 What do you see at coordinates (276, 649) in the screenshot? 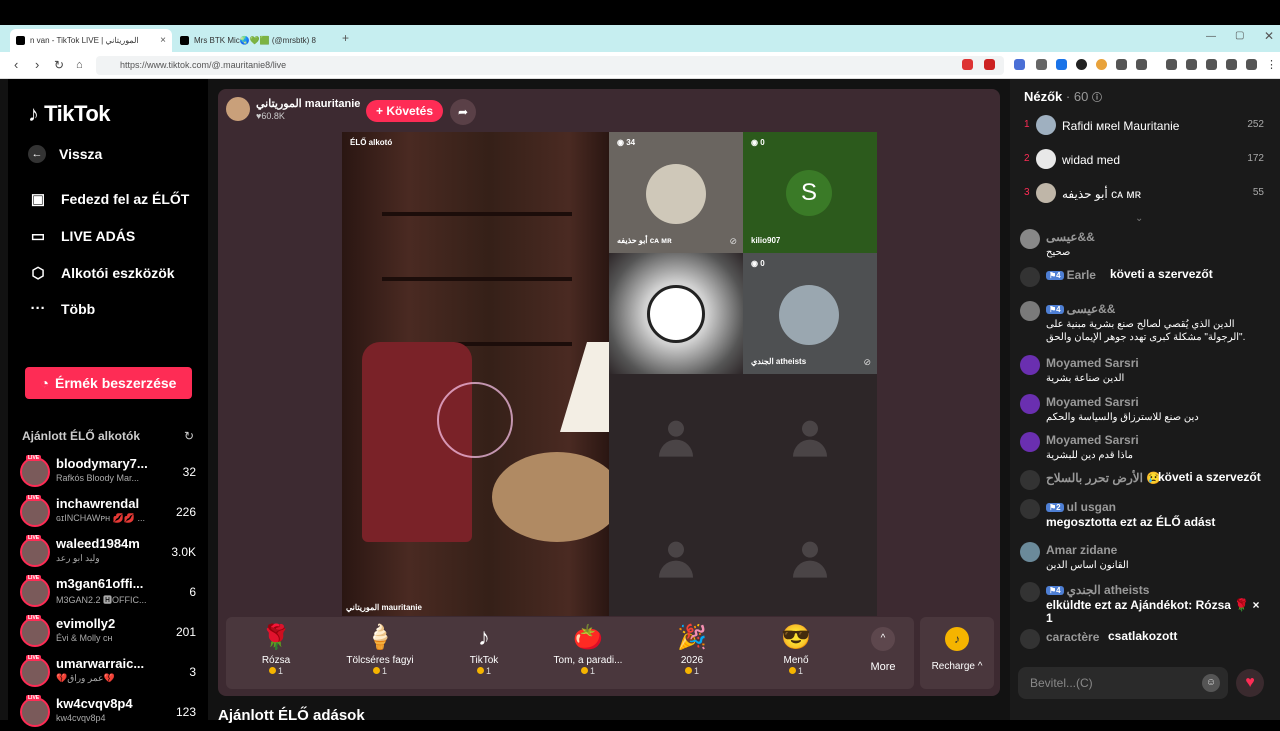
I see `gift-item: 🌹 Rózsa 1` at bounding box center [276, 649].